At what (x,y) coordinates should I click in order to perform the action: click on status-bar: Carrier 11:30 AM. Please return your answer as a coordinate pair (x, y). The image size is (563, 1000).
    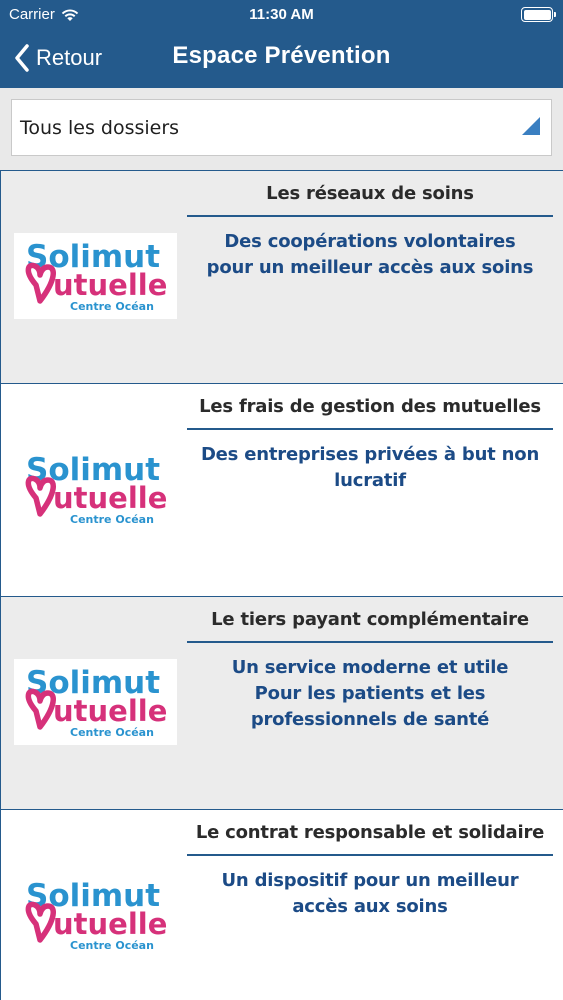
    Looking at the image, I should click on (281, 15).